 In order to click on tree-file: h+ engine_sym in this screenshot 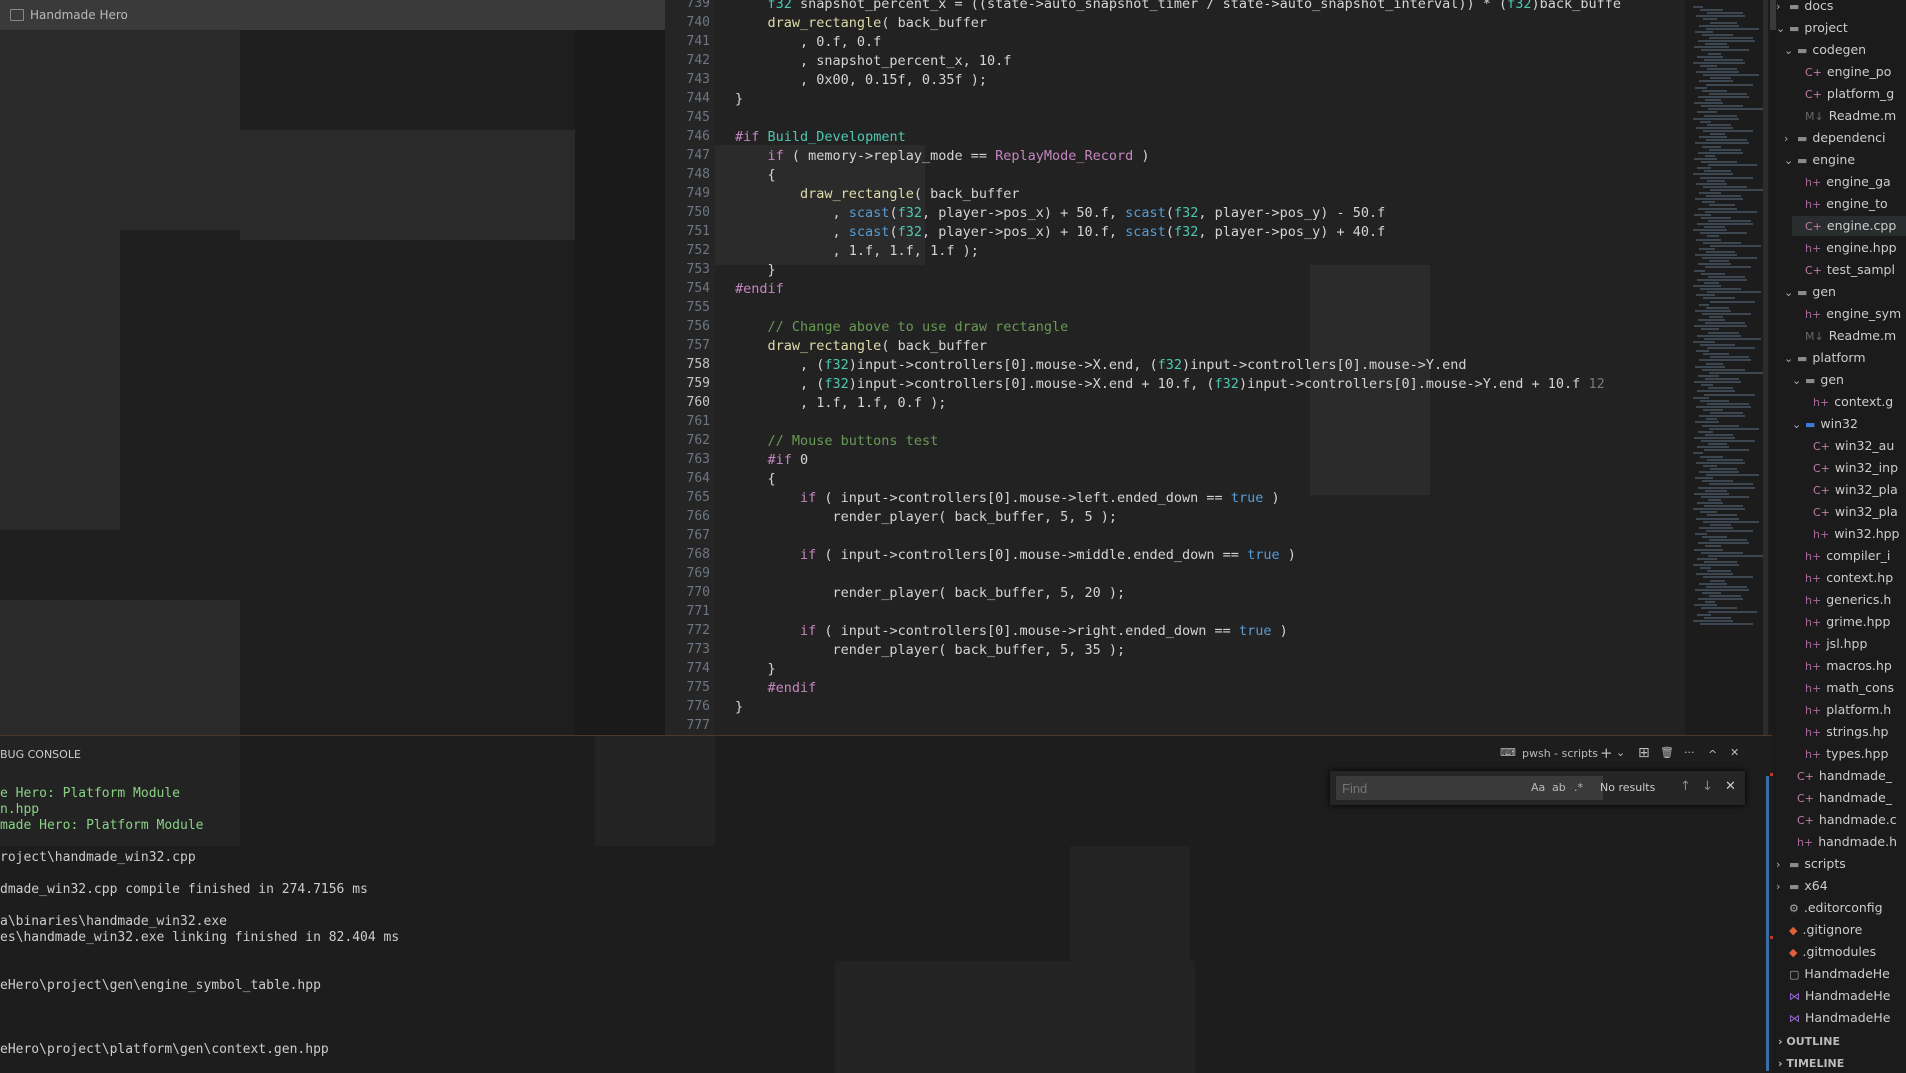, I will do `click(1849, 314)`.